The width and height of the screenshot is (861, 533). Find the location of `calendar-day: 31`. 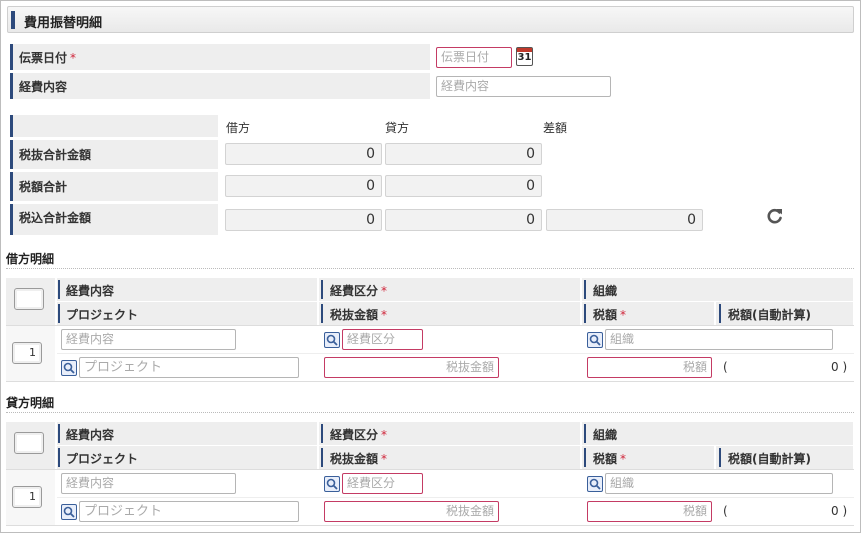

calendar-day: 31 is located at coordinates (524, 57).